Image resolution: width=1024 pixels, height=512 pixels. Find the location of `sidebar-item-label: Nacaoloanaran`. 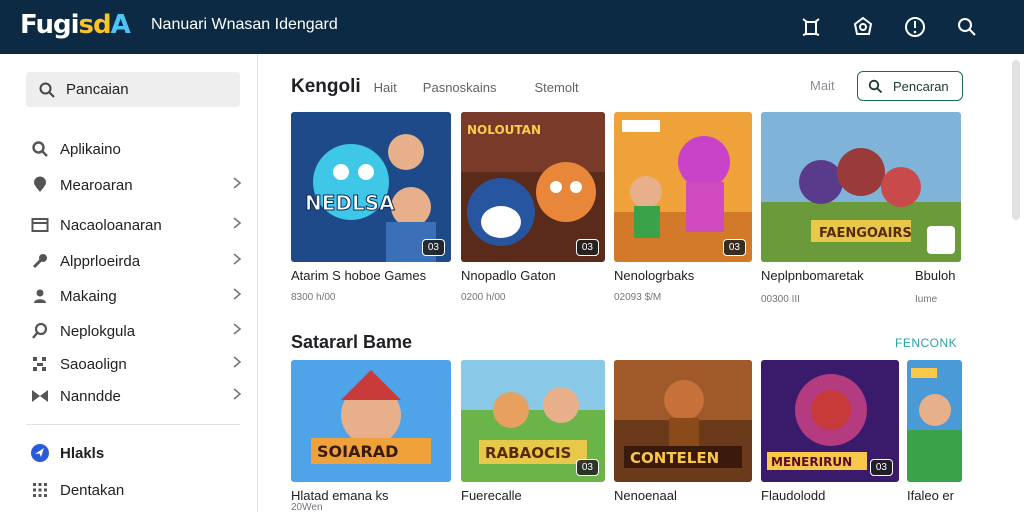

sidebar-item-label: Nacaoloanaran is located at coordinates (111, 225).